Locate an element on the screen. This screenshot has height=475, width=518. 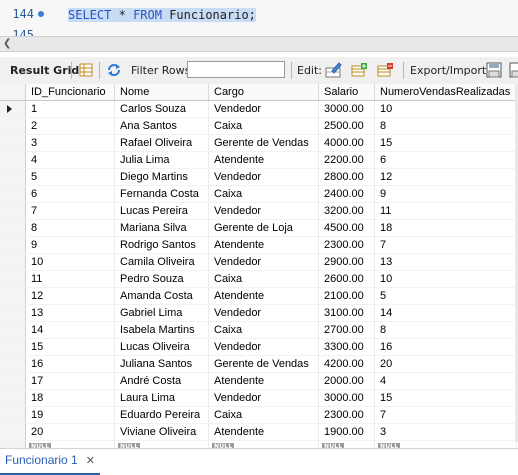
table-row: 8 Mariana Silva Gerente de Loja 4500.00 18 is located at coordinates (258, 228).